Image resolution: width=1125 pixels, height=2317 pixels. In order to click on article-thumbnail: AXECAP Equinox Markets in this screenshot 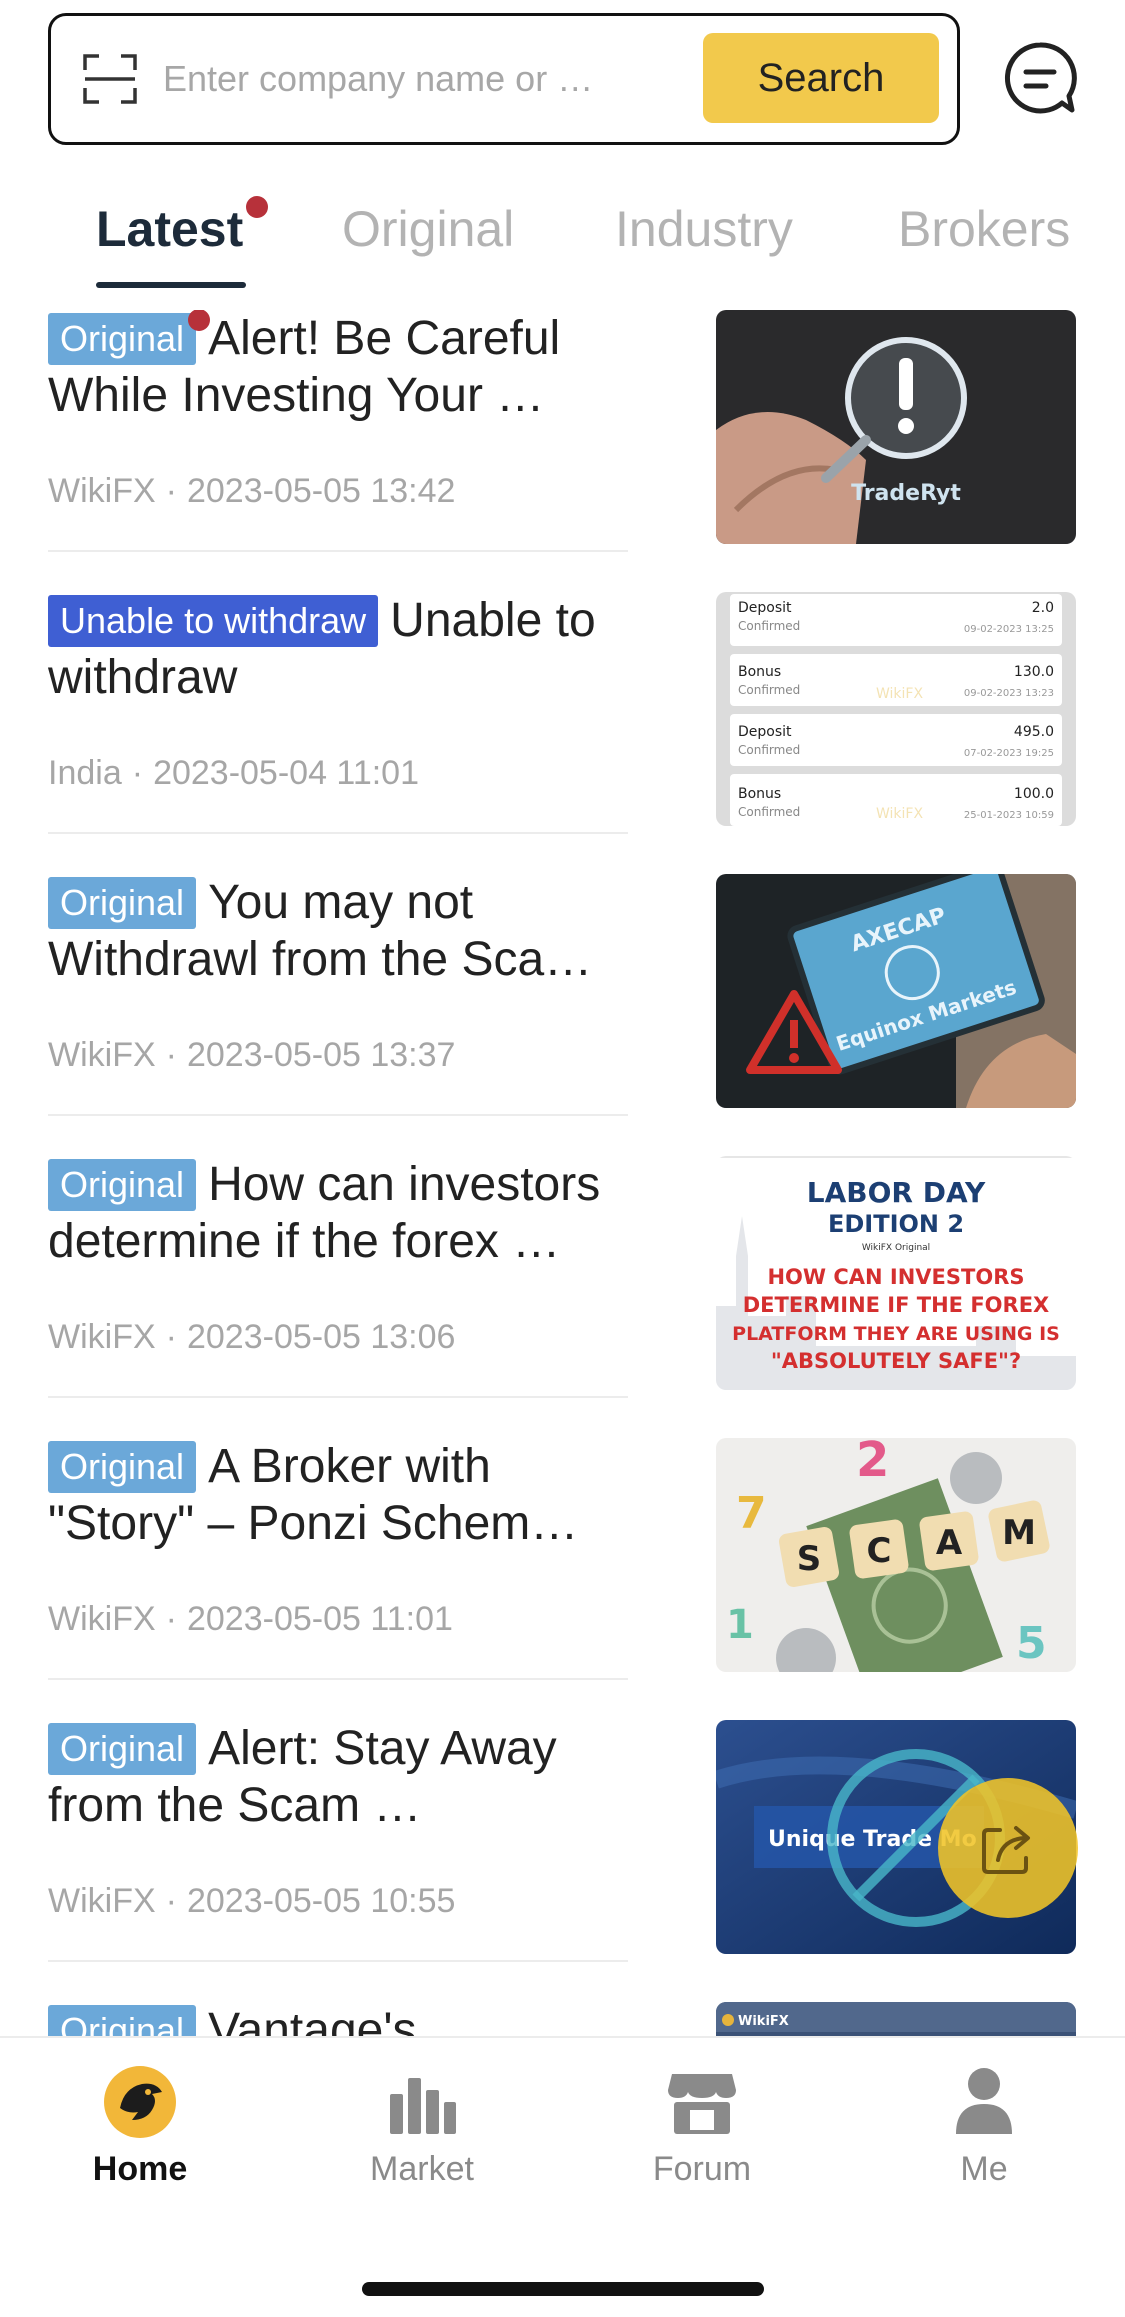, I will do `click(896, 991)`.